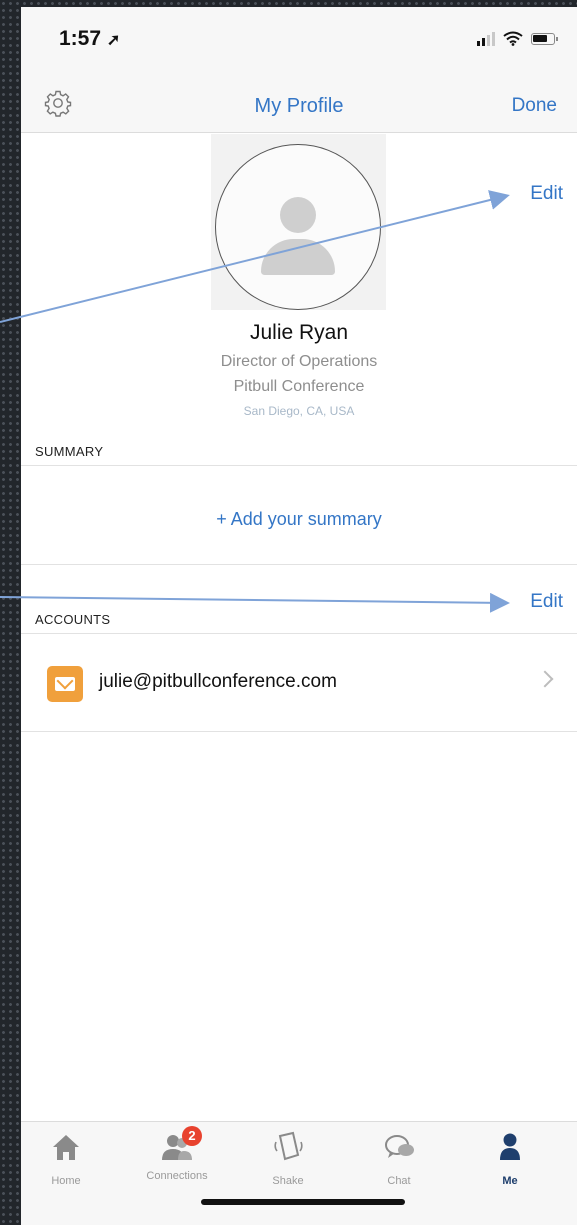 The width and height of the screenshot is (577, 1225). What do you see at coordinates (66, 1181) in the screenshot?
I see `tab-label: Home` at bounding box center [66, 1181].